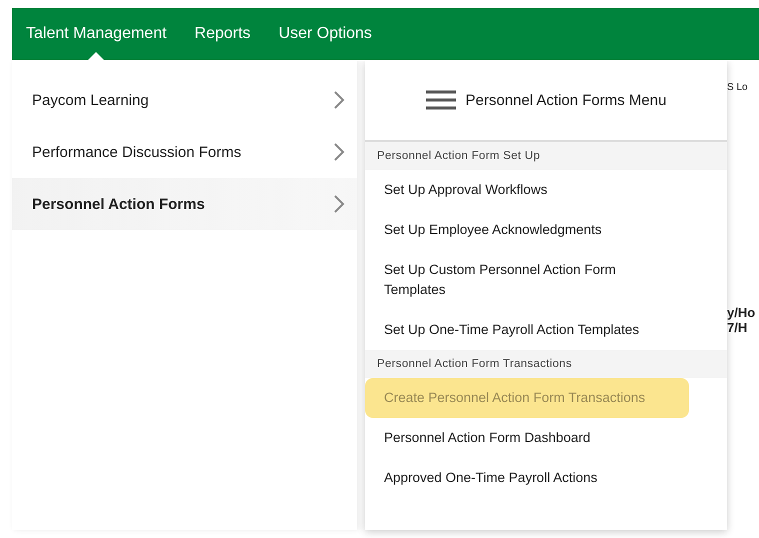 The image size is (759, 538). I want to click on menu-item: Paycom Learning, so click(184, 100).